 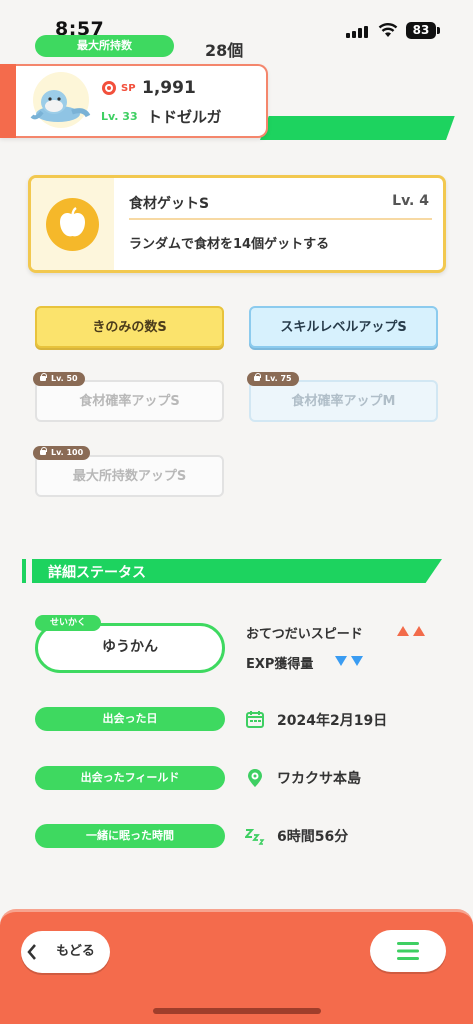 I want to click on main-skill-name: 食材ゲットS, so click(x=169, y=204).